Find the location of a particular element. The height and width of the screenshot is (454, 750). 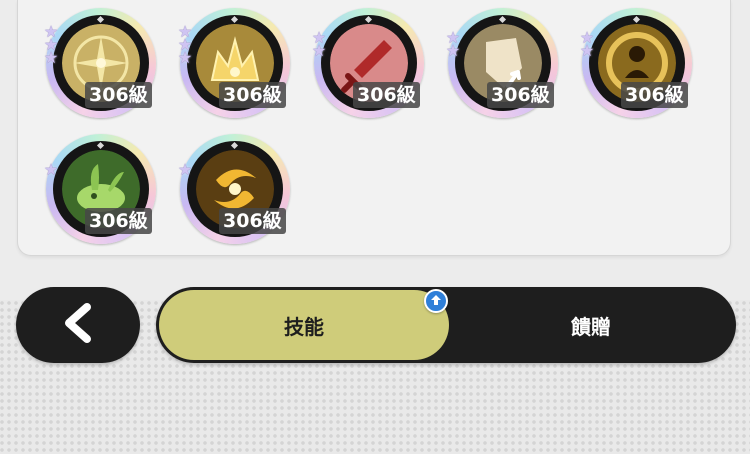

tab-gifts: 饋贈 is located at coordinates (591, 325).